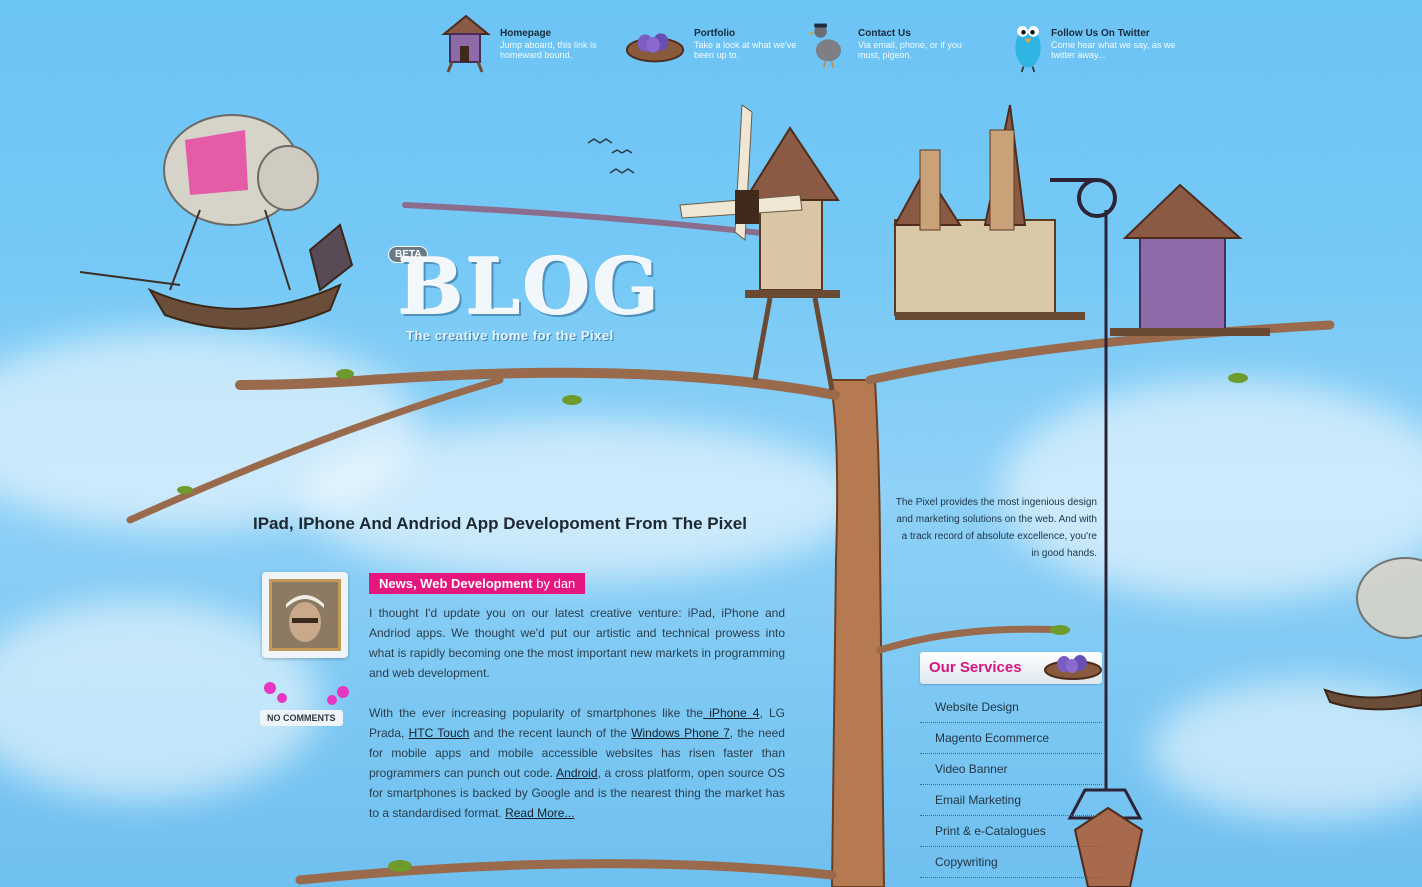  I want to click on nav-title: Homepage, so click(526, 33).